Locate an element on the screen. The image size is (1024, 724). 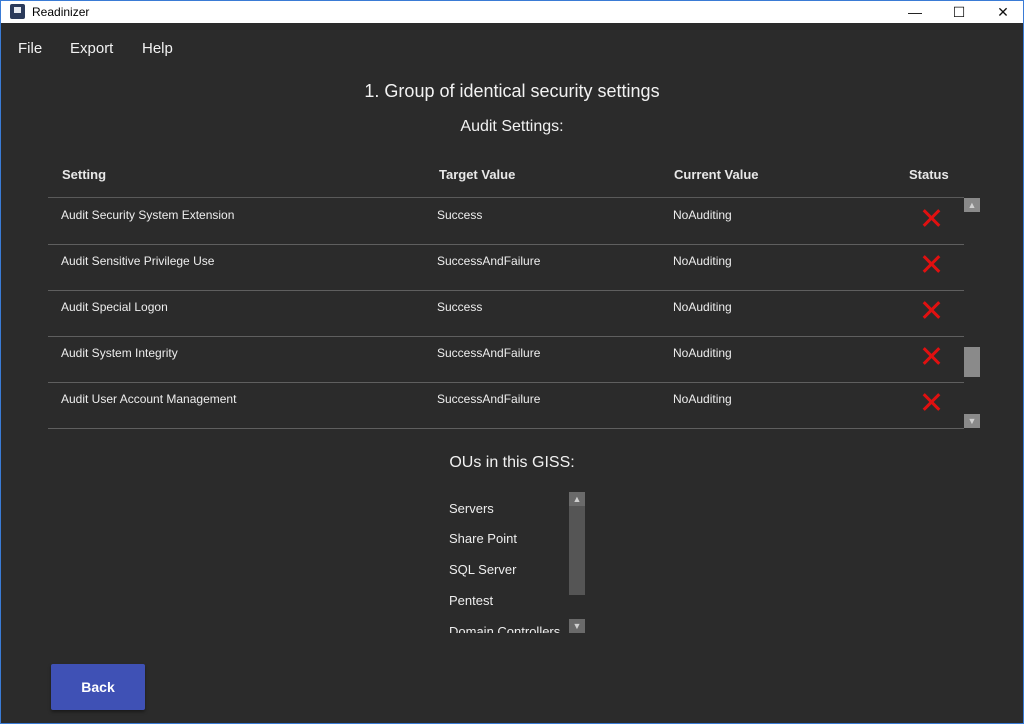
page-title: 1. Group of identical security settings is located at coordinates (512, 91).